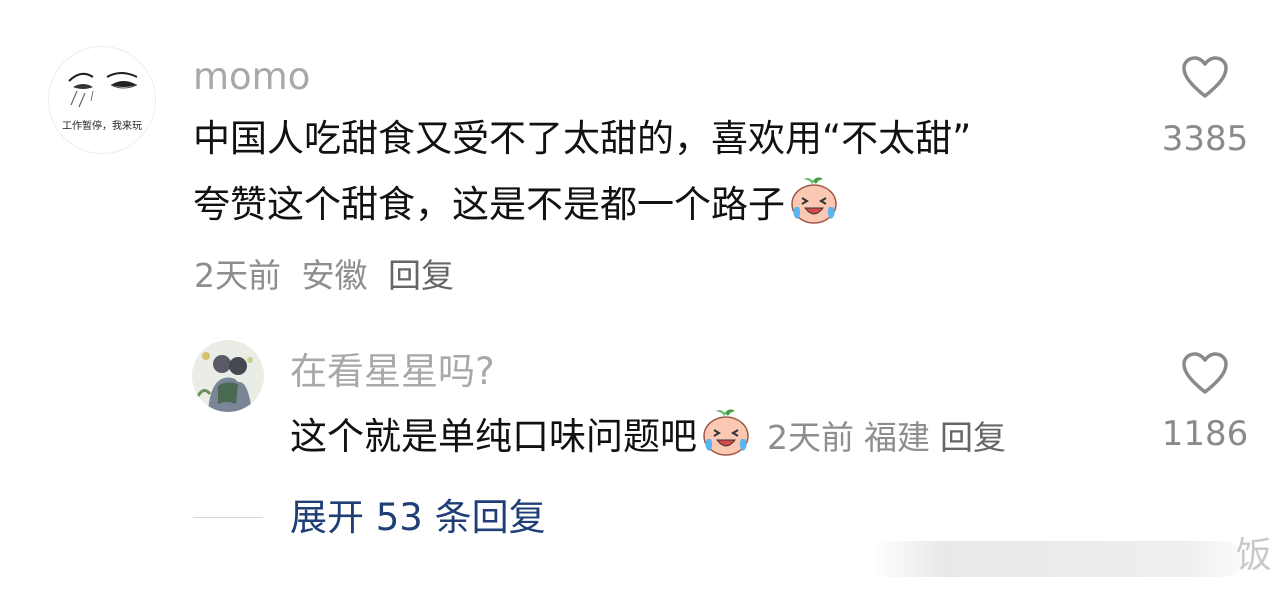 The width and height of the screenshot is (1284, 591). Describe the element at coordinates (1205, 139) in the screenshot. I see `comment-like-count: 3385` at that location.